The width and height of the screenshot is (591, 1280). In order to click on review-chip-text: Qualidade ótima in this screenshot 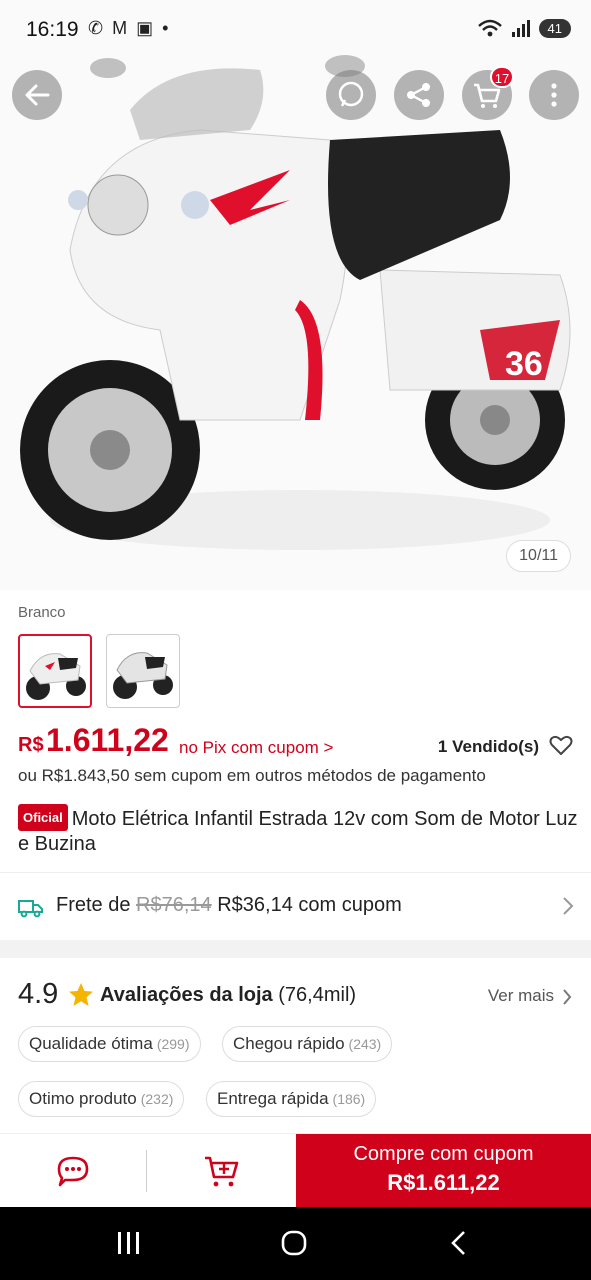, I will do `click(91, 1043)`.